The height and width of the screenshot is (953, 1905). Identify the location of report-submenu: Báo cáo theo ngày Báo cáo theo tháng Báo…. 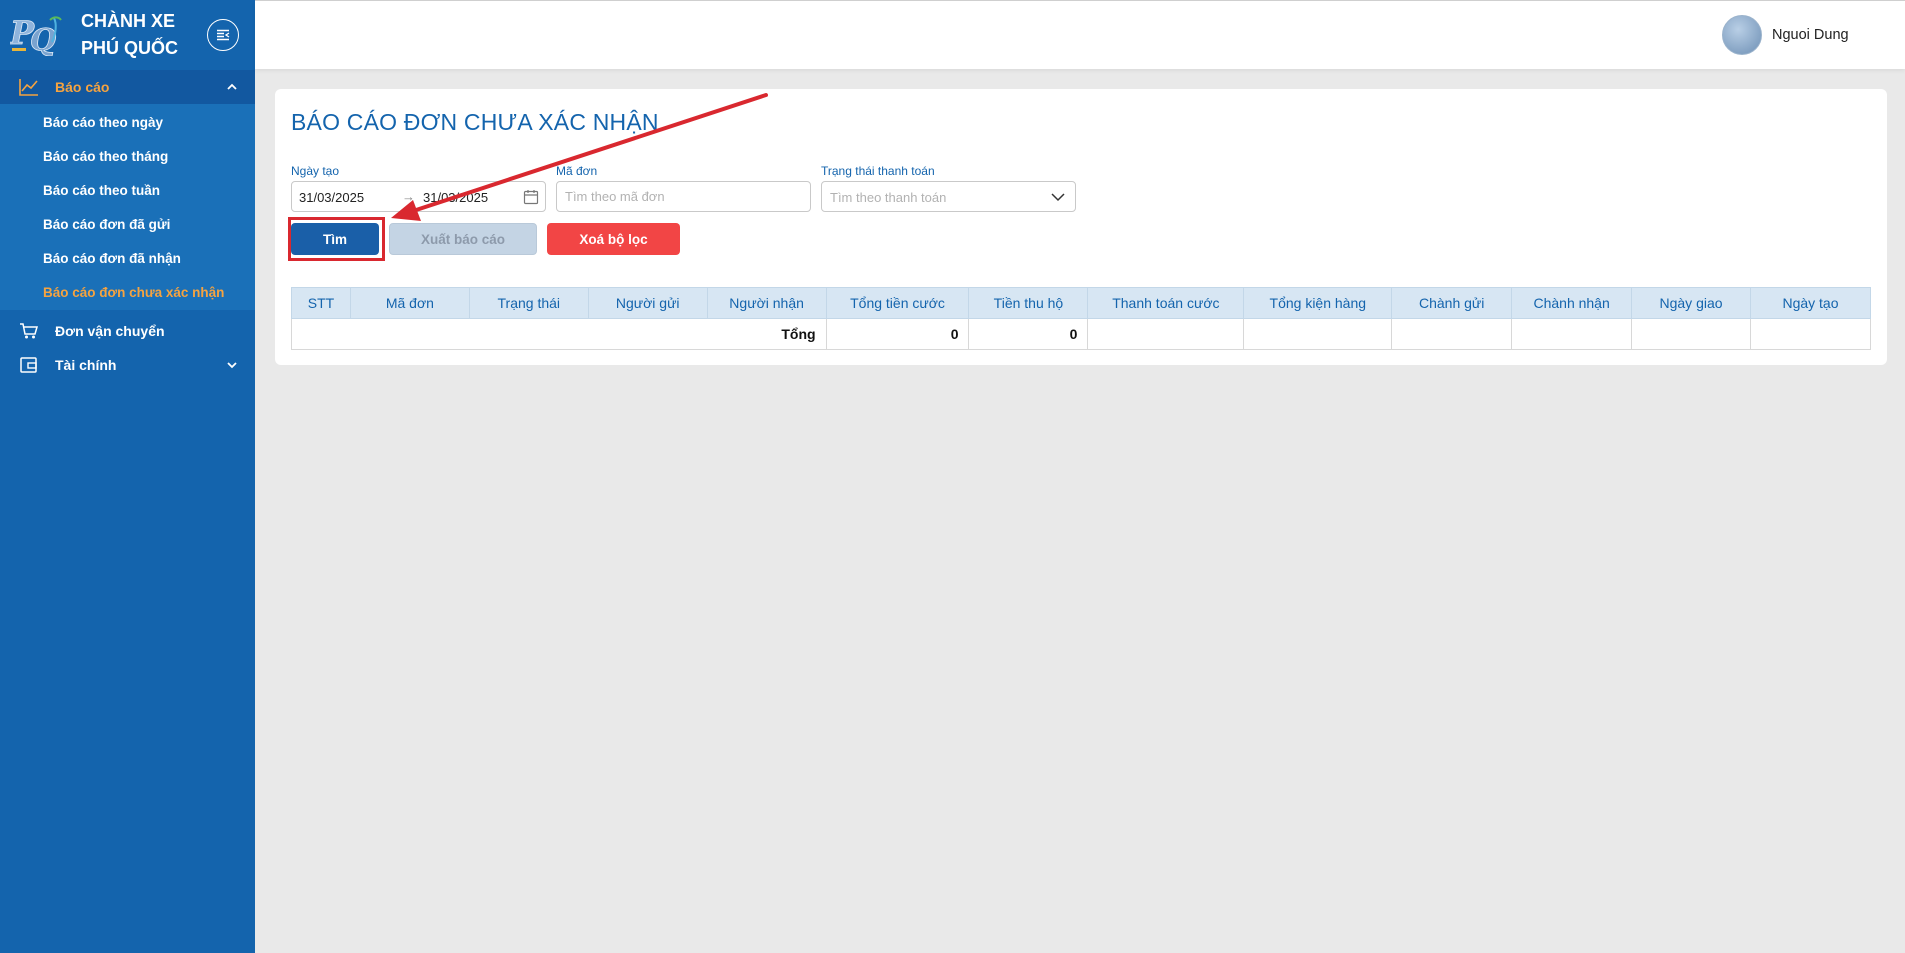
(127, 207).